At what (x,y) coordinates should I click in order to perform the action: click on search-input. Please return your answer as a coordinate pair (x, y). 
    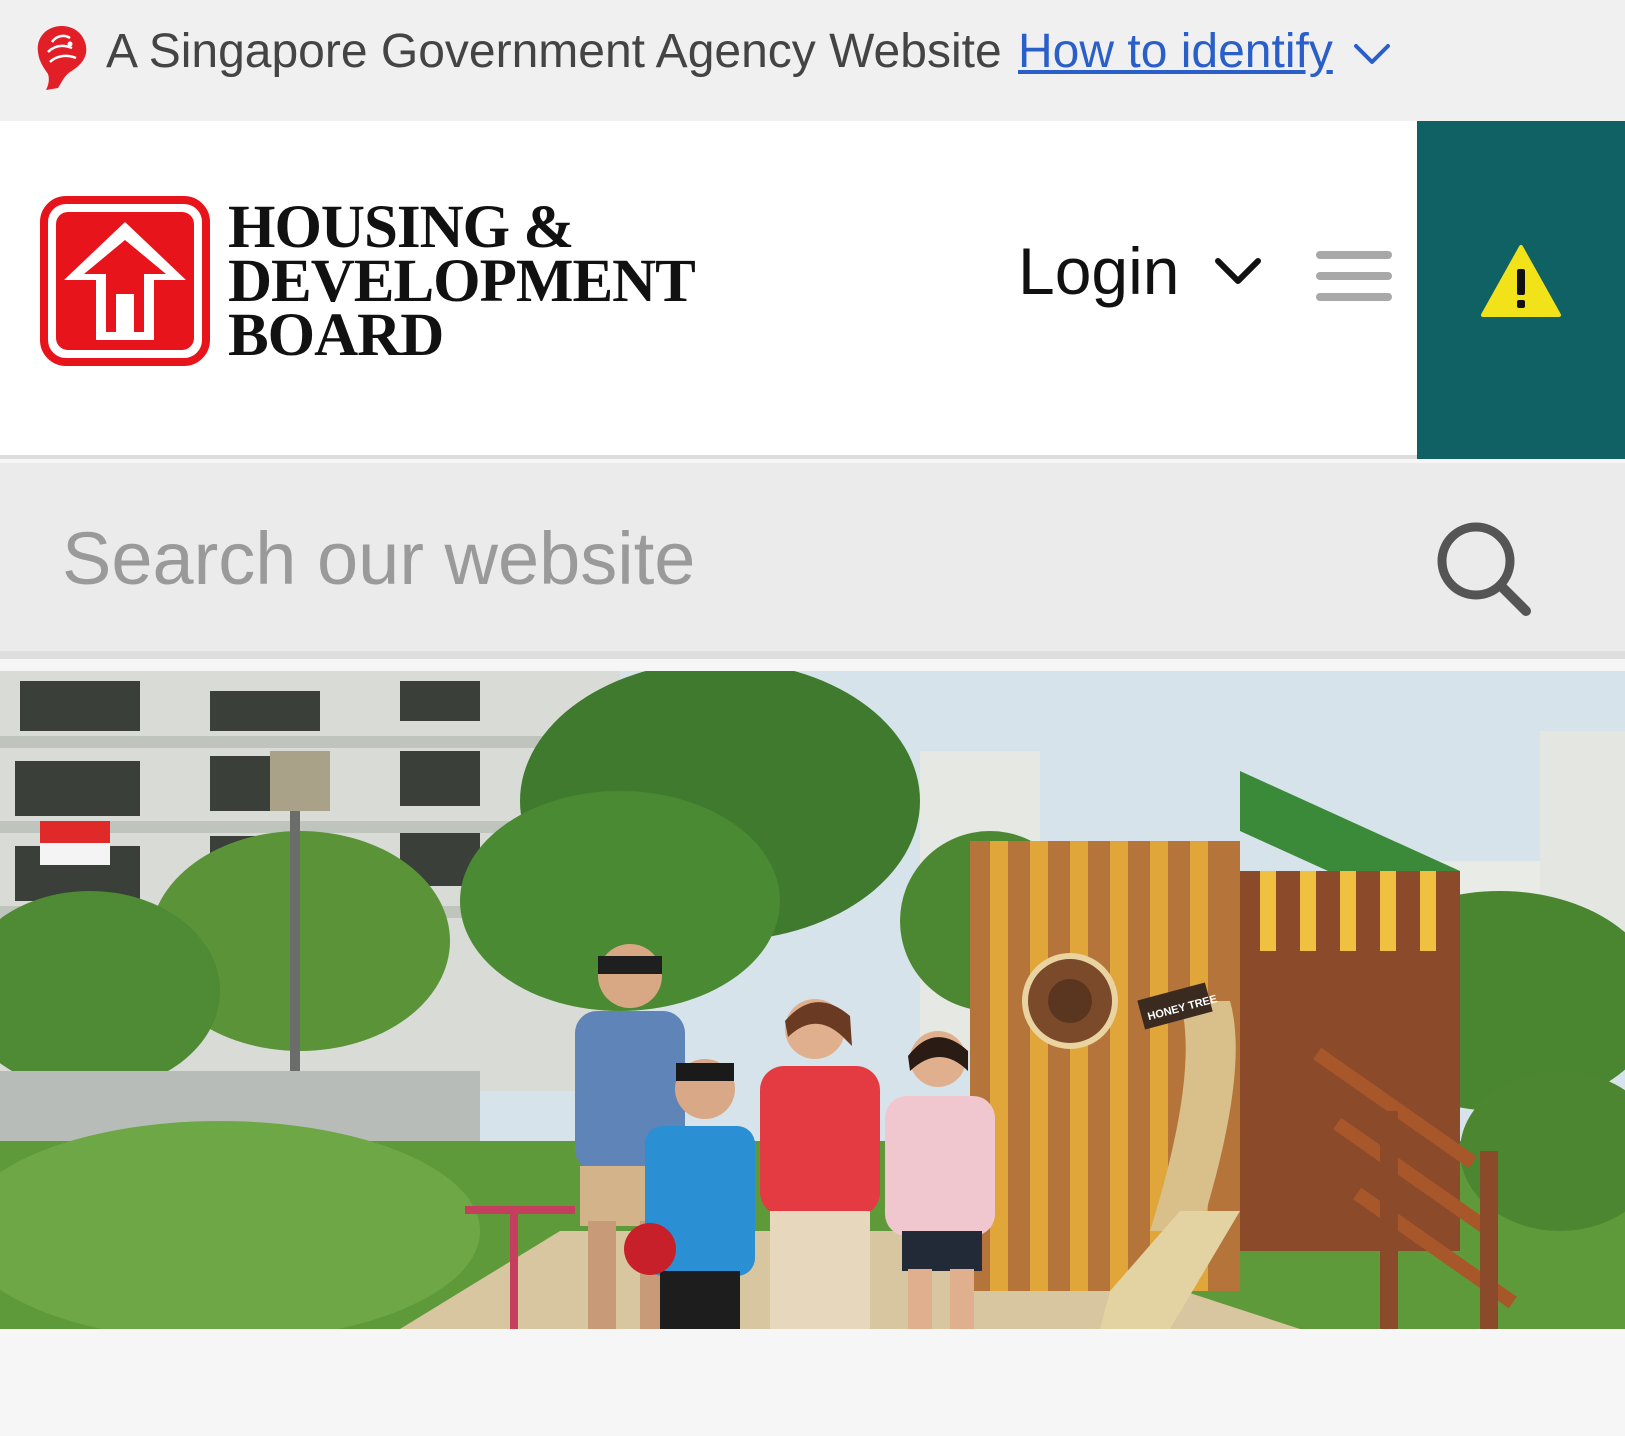
    Looking at the image, I should click on (710, 558).